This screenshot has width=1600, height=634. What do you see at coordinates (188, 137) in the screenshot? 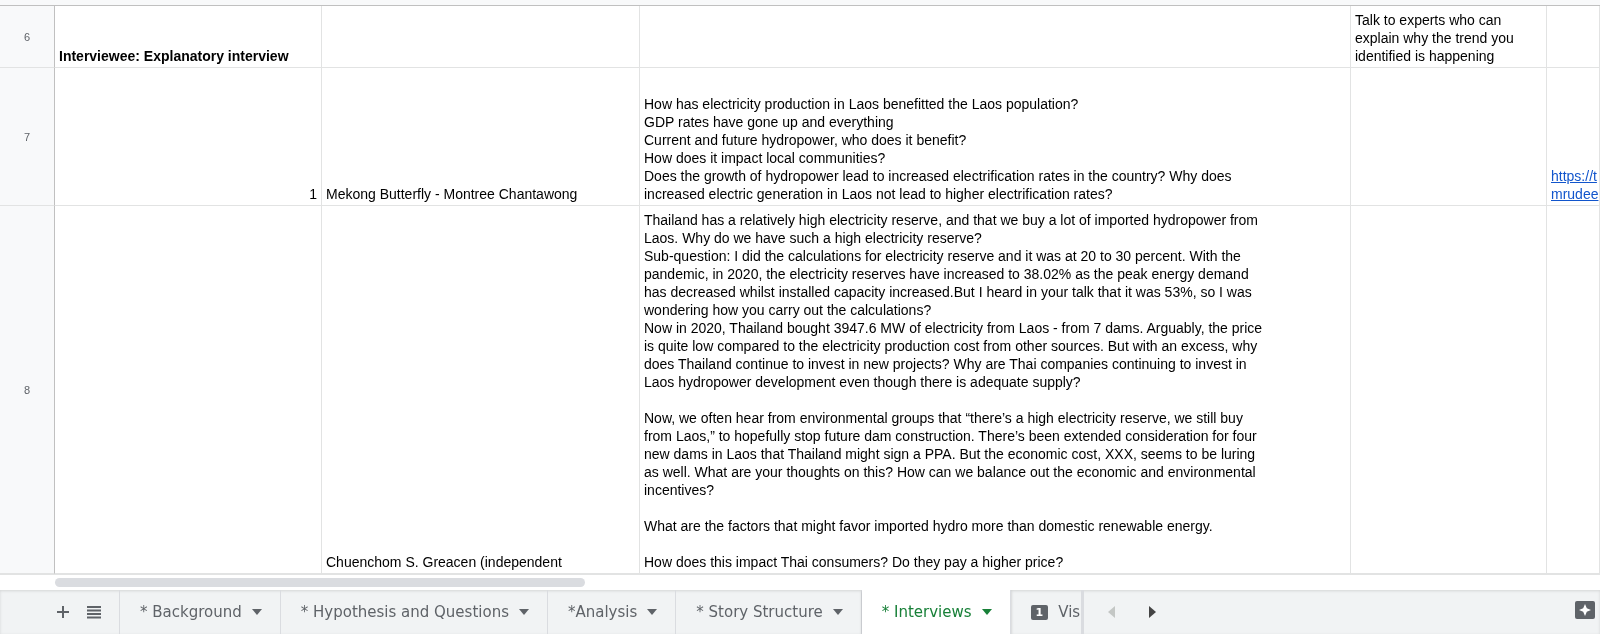
I see `table-cell: 1` at bounding box center [188, 137].